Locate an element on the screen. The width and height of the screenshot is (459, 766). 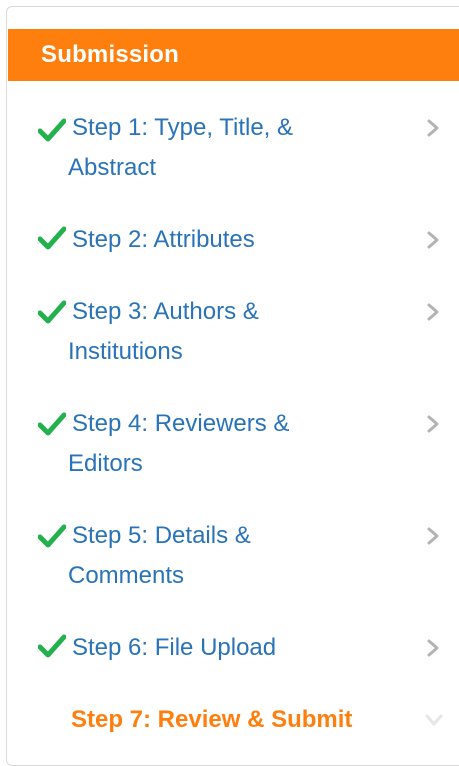
step-1-item: Step 1: Type, Title, & Abstract is located at coordinates (229, 148).